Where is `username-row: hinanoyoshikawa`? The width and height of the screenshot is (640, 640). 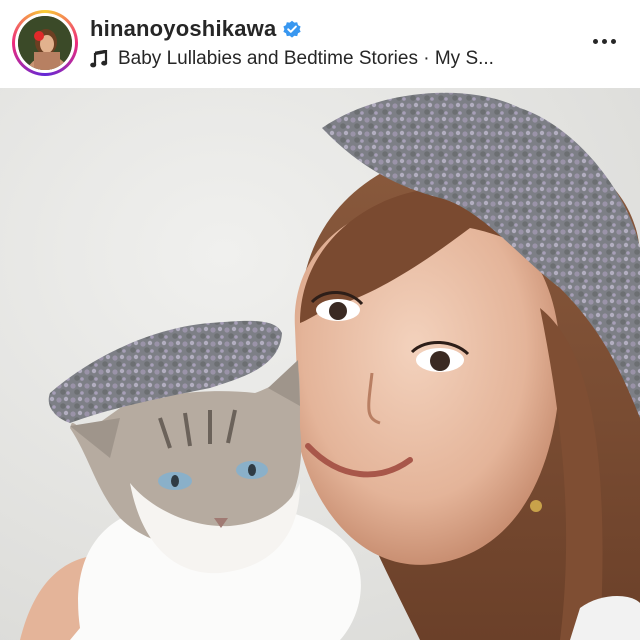
username-row: hinanoyoshikawa is located at coordinates (196, 29).